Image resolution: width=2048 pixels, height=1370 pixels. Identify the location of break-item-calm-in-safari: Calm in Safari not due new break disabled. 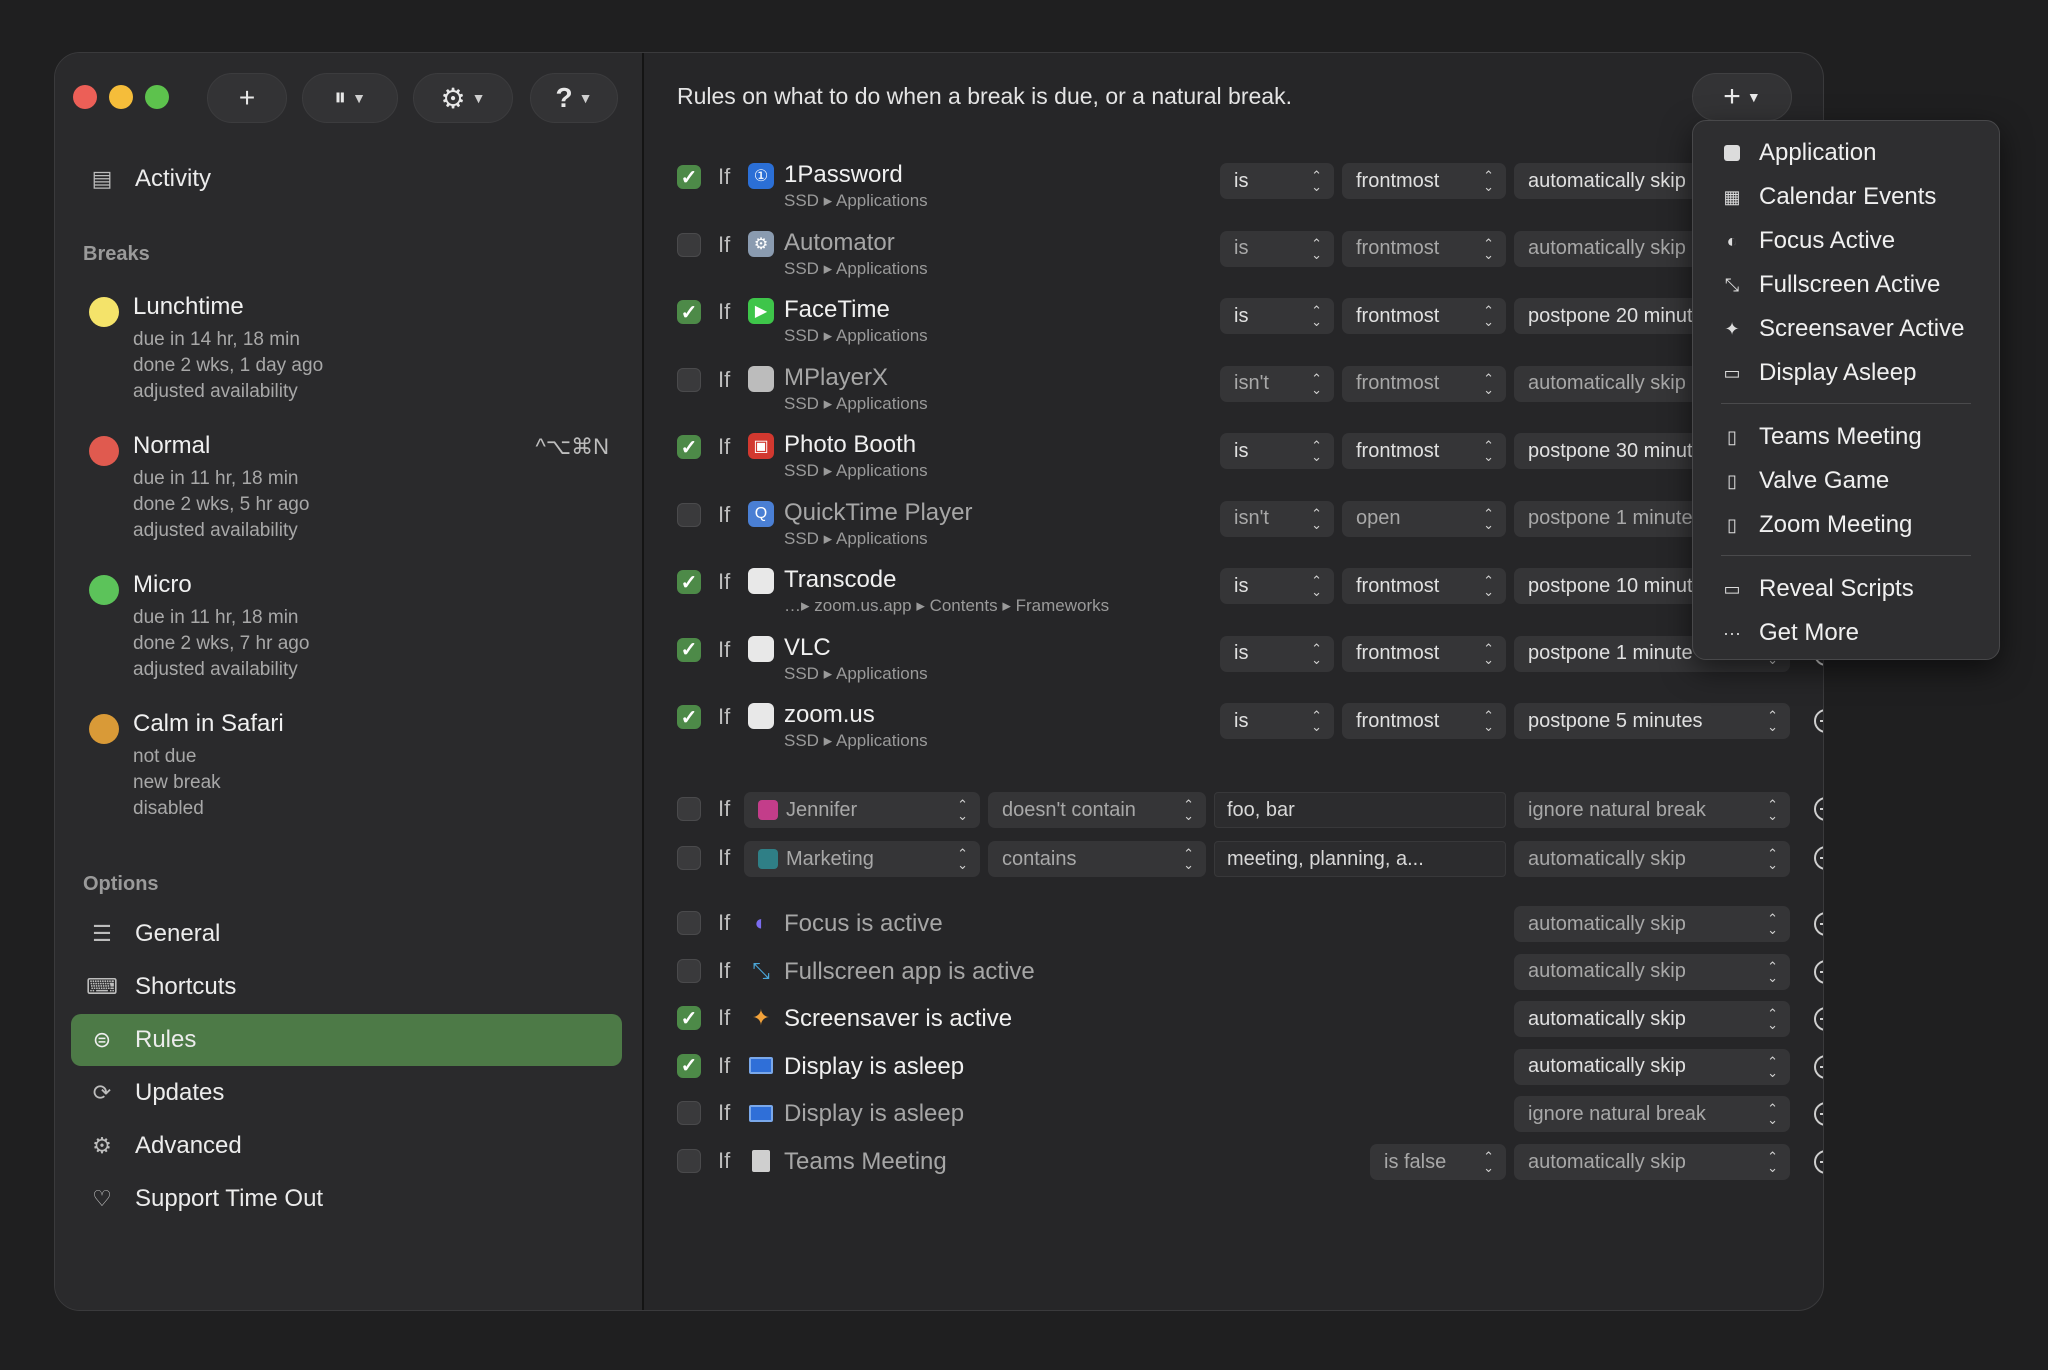
(349, 765).